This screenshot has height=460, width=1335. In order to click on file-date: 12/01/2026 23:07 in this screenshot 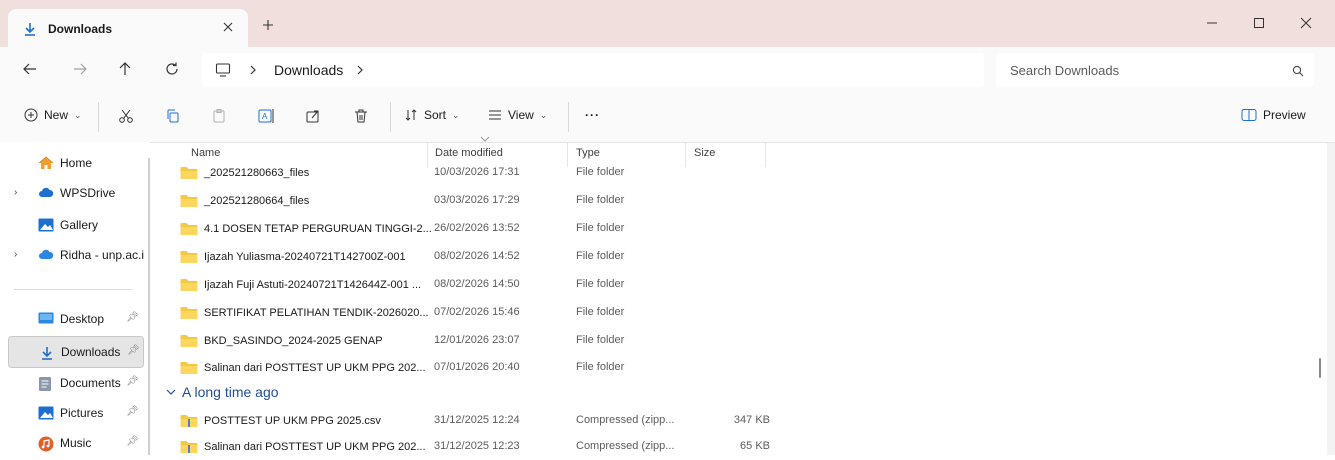, I will do `click(477, 340)`.